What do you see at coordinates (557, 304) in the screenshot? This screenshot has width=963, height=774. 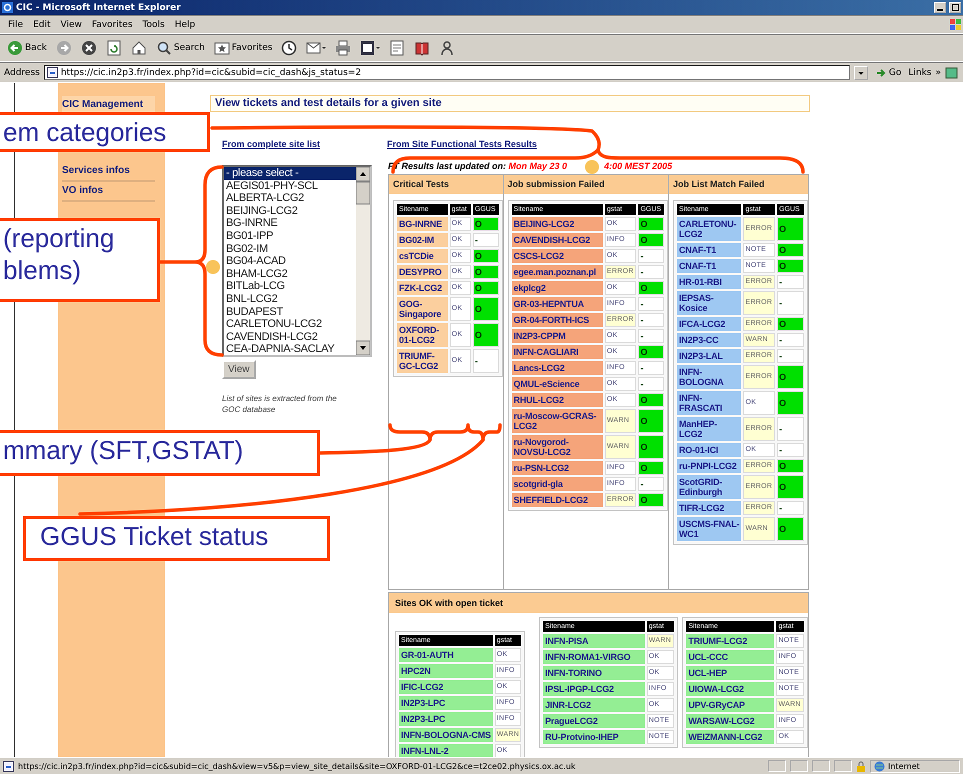 I see `site-link: GR-03-HEPNTUA` at bounding box center [557, 304].